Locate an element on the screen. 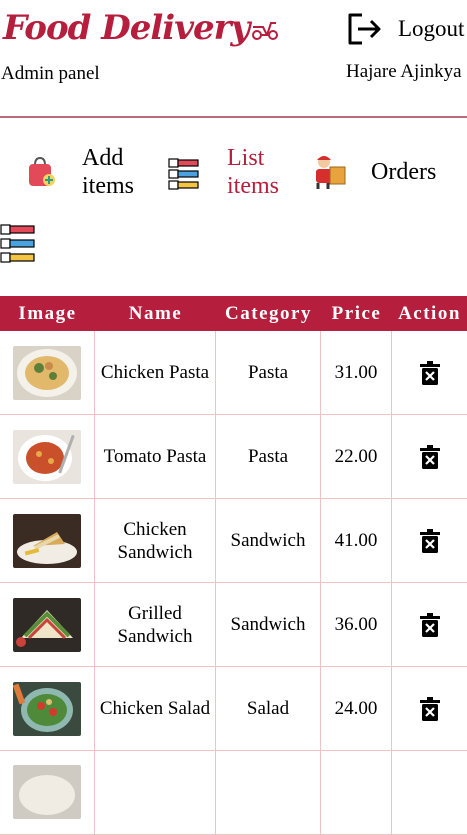  table-row: Chicken Salad Salad 24.00 is located at coordinates (233, 709).